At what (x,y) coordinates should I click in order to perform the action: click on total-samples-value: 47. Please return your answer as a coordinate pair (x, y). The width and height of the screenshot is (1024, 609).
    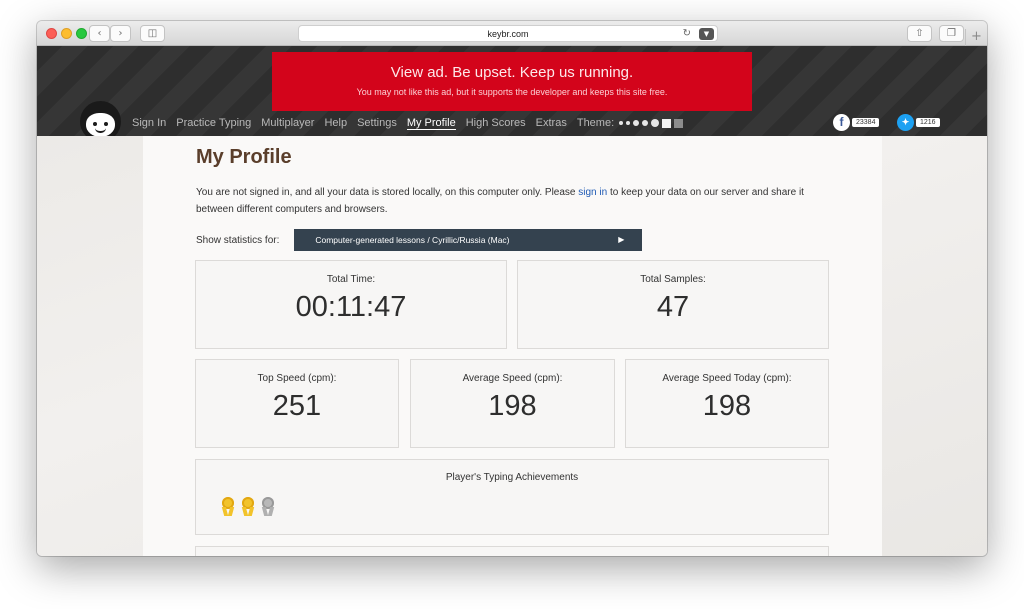
    Looking at the image, I should click on (673, 307).